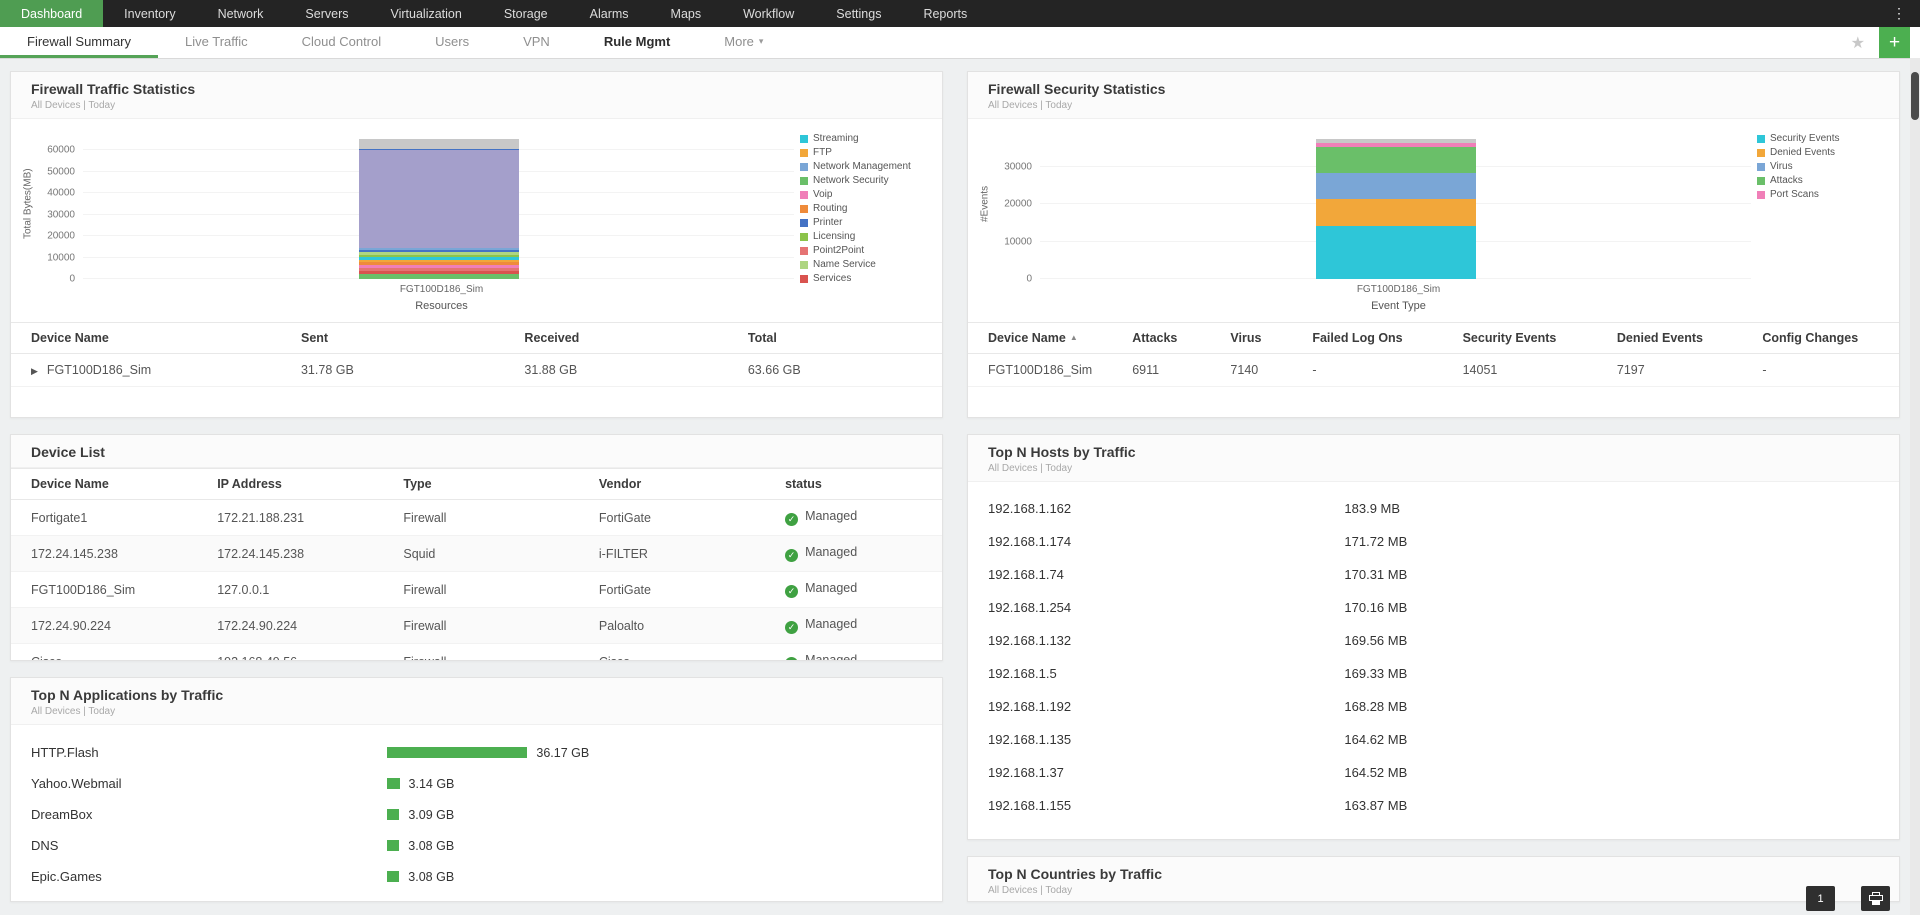 This screenshot has width=1920, height=915. Describe the element at coordinates (637, 42) in the screenshot. I see `sub-tab-rule-mgmt: Rule Mgmt` at that location.